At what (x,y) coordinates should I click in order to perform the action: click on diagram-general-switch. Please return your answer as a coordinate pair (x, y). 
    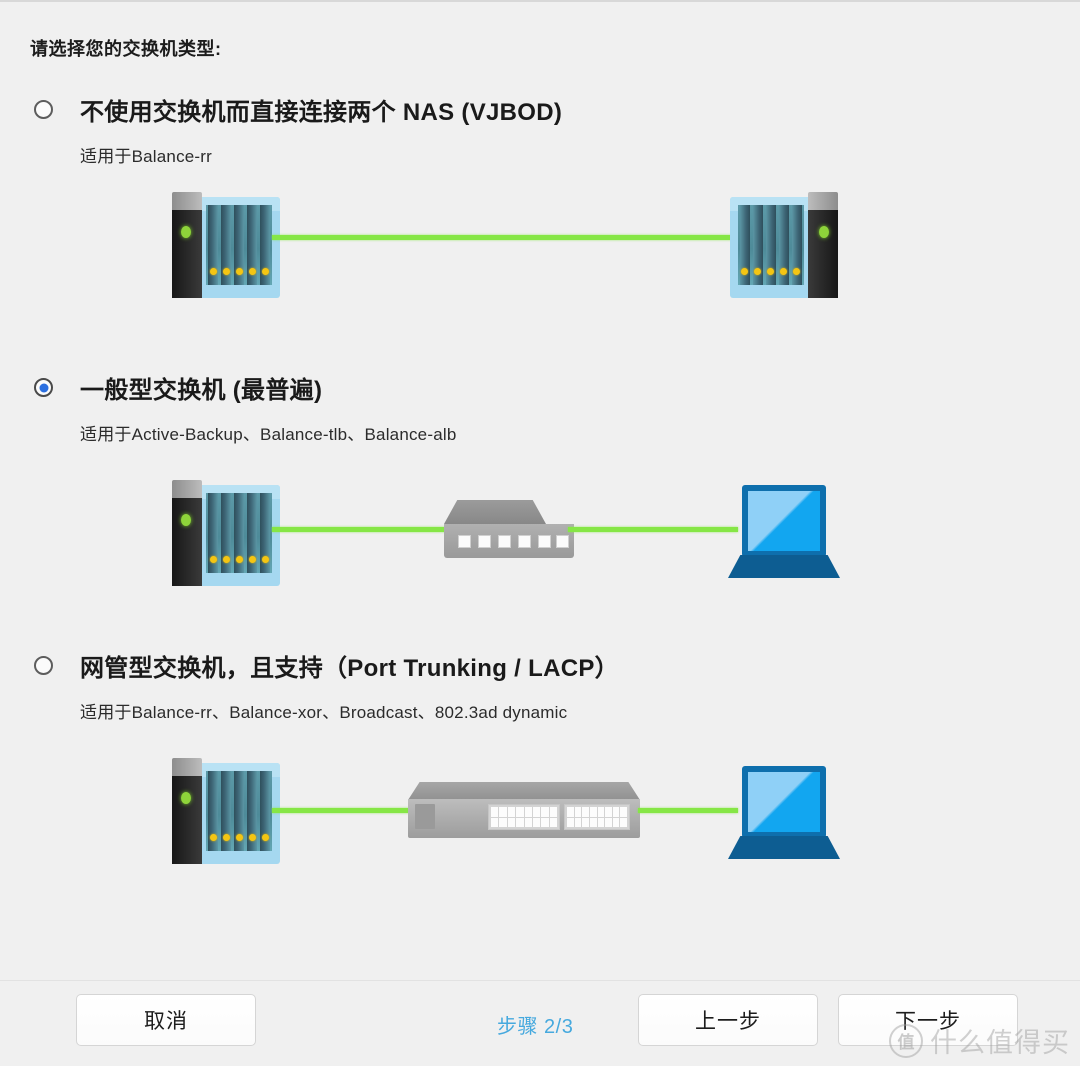
    Looking at the image, I should click on (540, 545).